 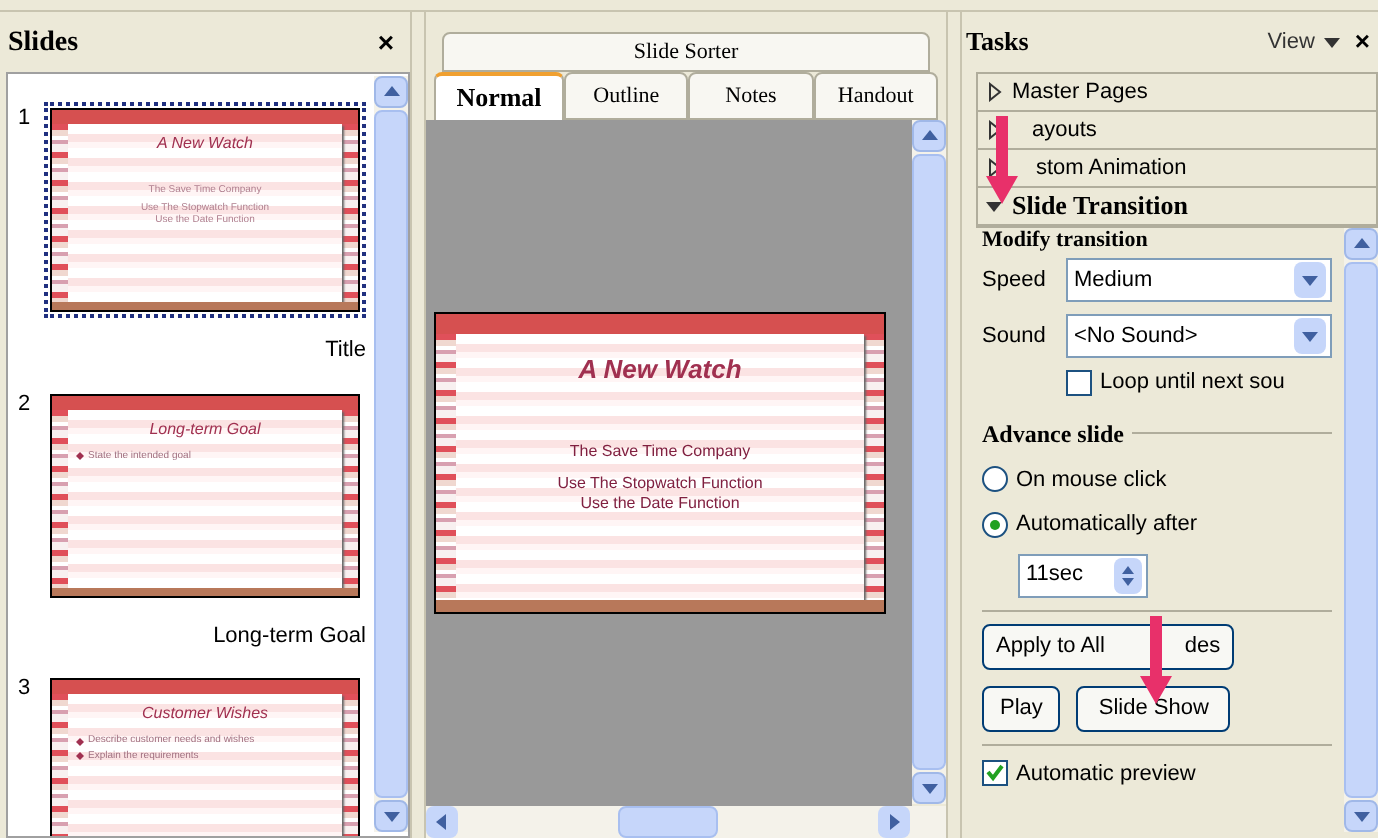 I want to click on sound-dropdown: <No Sound>, so click(x=1199, y=336).